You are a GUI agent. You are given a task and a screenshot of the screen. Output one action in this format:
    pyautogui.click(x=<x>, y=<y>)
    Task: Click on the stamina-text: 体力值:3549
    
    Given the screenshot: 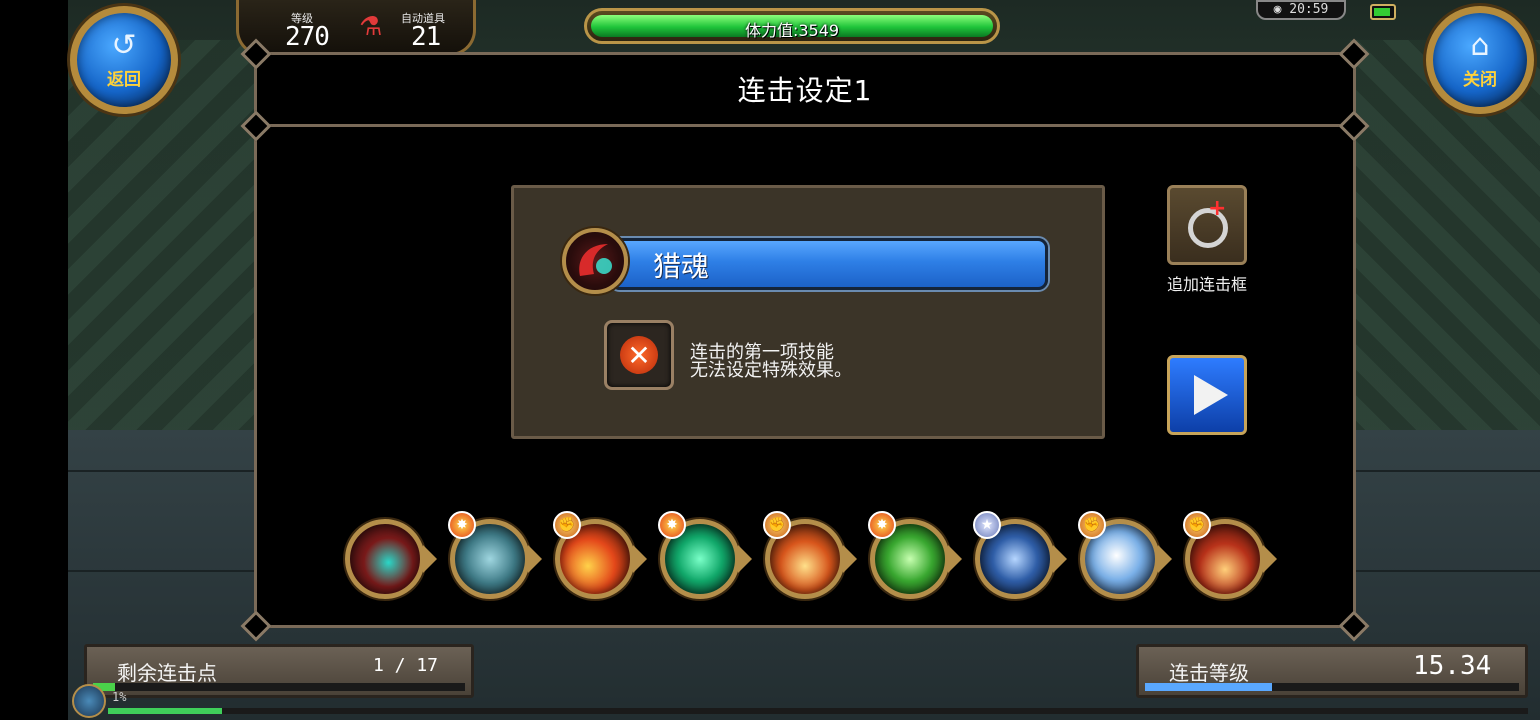 What is the action you would take?
    pyautogui.click(x=792, y=30)
    